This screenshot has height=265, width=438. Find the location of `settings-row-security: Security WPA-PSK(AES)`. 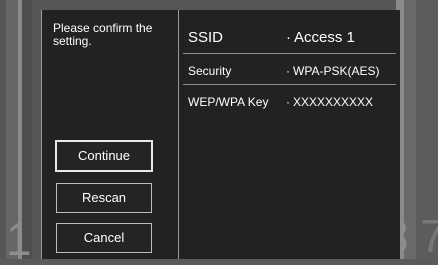

settings-row-security: Security WPA-PSK(AES) is located at coordinates (291, 75).